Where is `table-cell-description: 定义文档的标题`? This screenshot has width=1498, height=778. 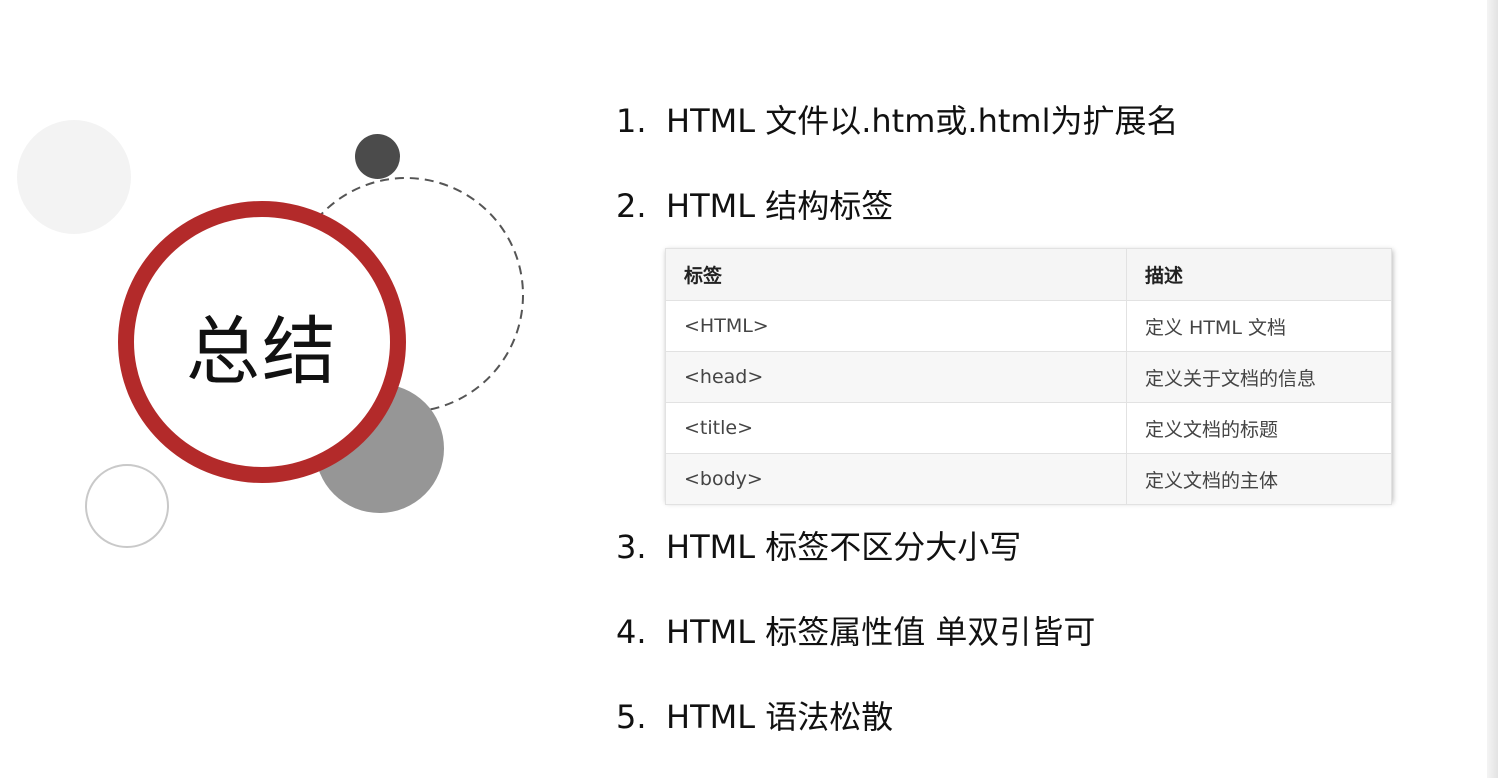
table-cell-description: 定义文档的标题 is located at coordinates (1259, 428).